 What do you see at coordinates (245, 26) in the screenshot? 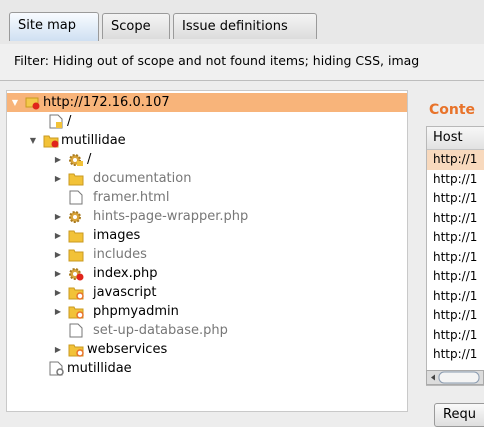
I see `tab-issue-definitions: Issue definitions` at bounding box center [245, 26].